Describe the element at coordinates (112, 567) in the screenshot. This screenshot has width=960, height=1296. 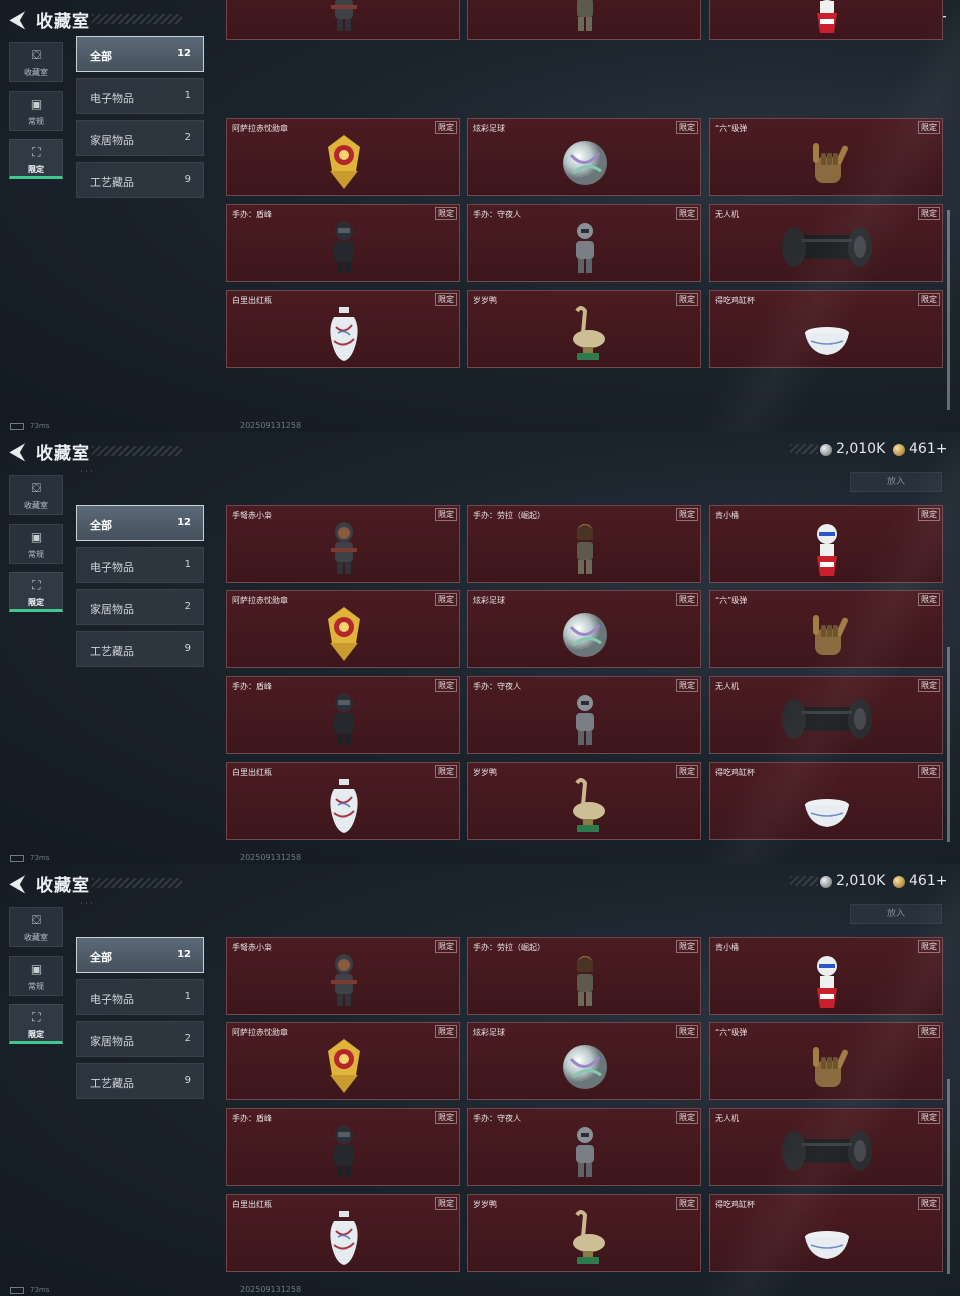
I see `category-label: 电子物品` at that location.